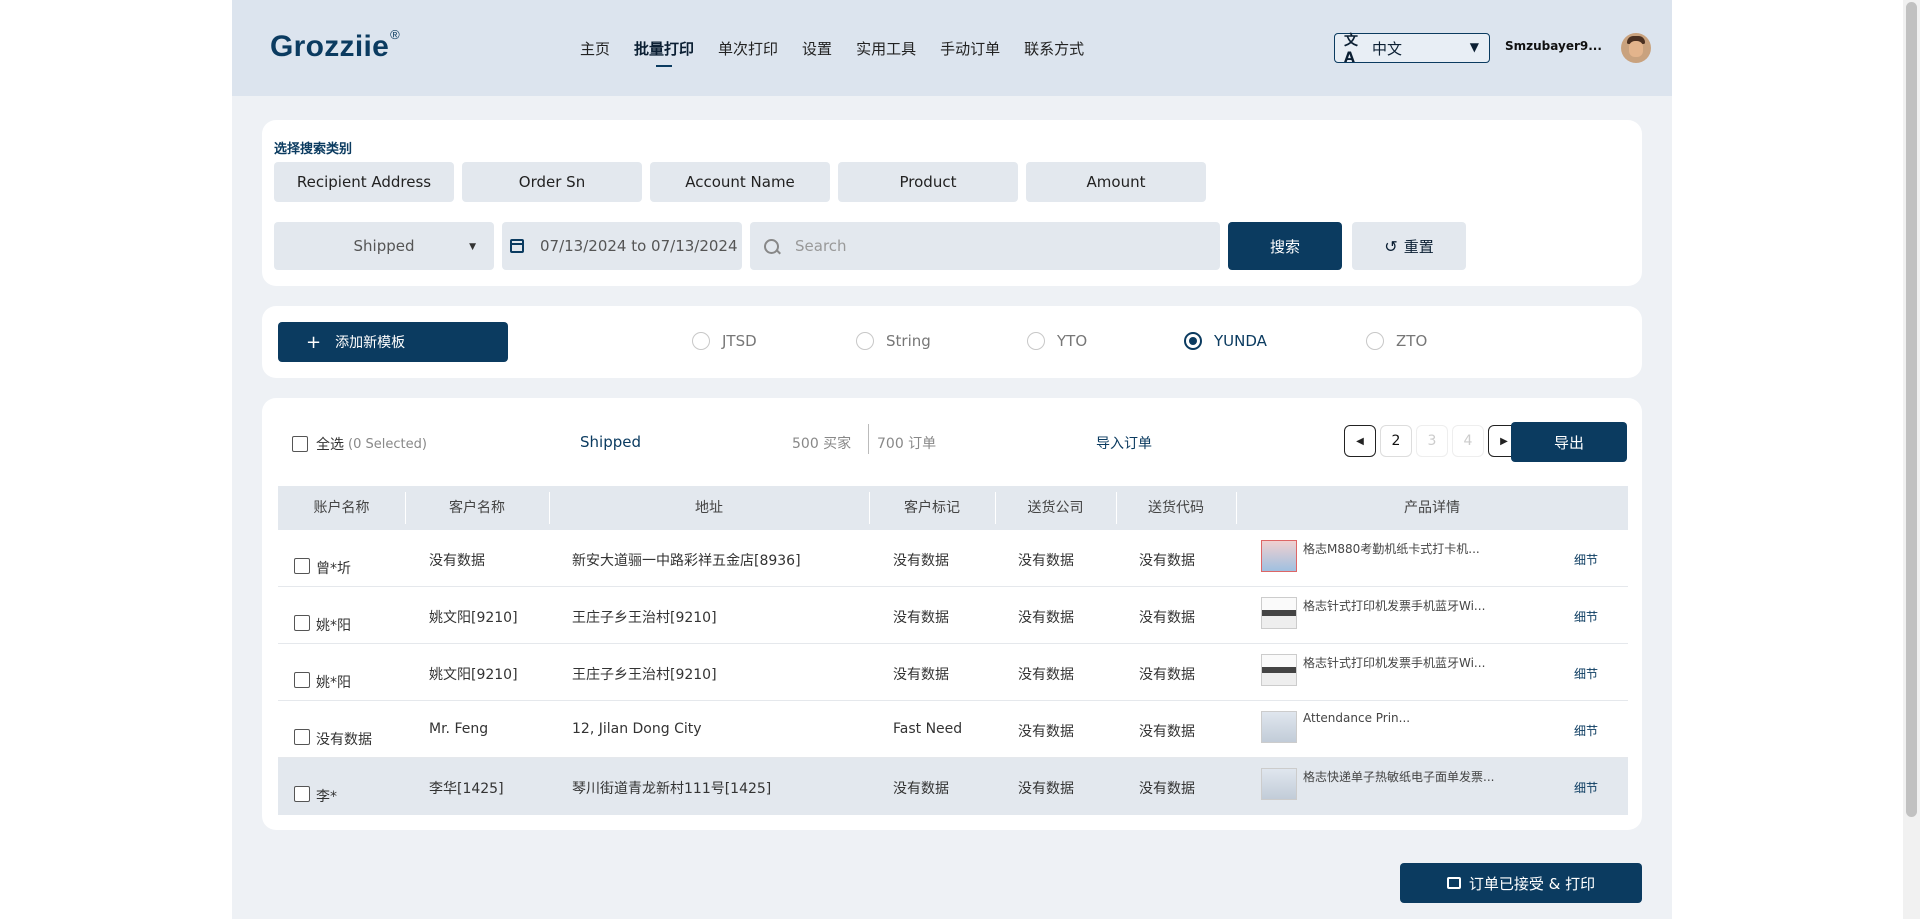  I want to click on language-label: 中文, so click(1387, 48).